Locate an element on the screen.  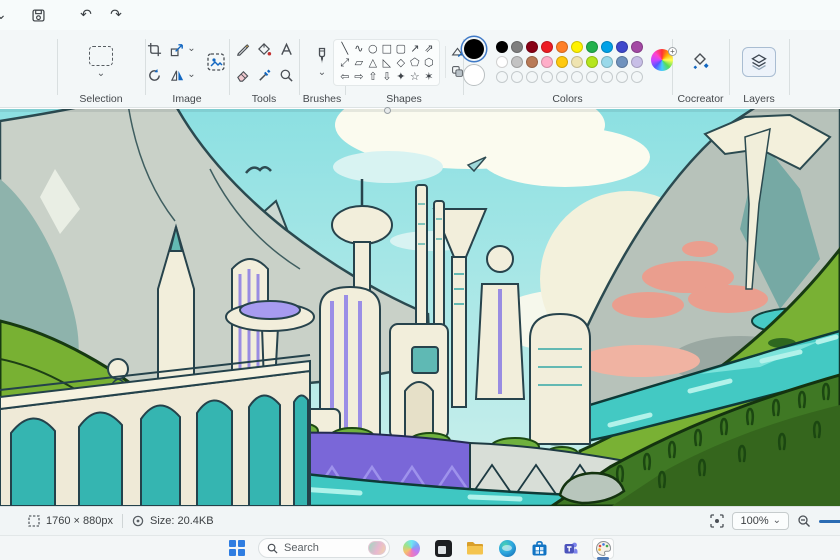
shape-option: ⇨ is located at coordinates (358, 76).